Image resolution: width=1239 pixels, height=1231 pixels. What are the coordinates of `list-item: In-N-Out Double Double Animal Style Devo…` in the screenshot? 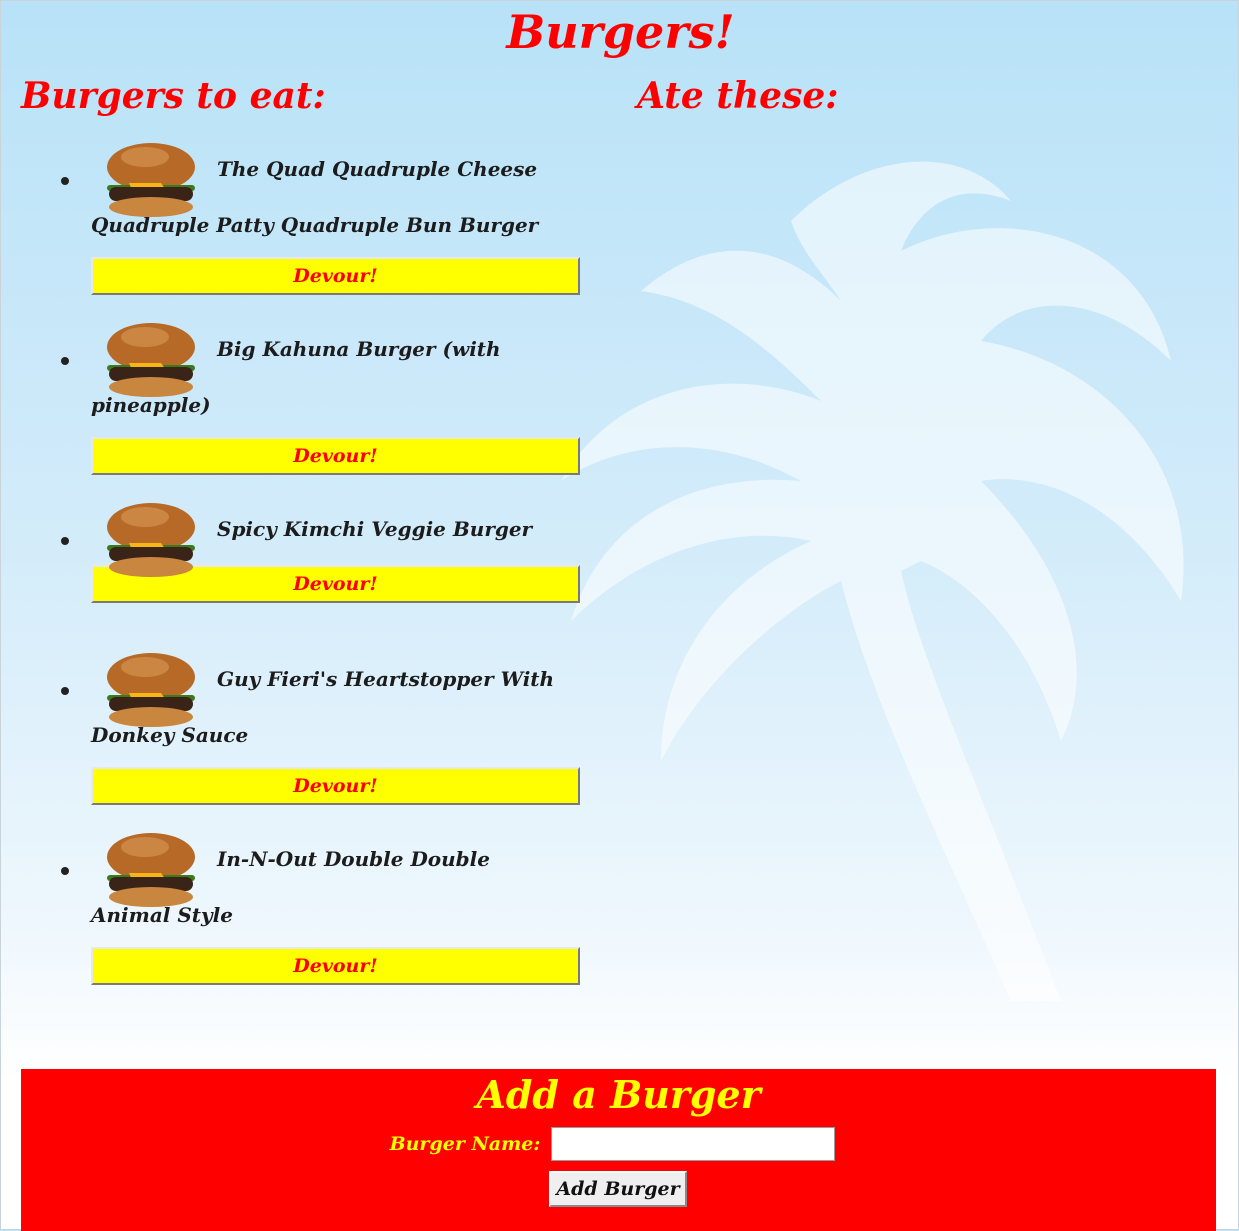 It's located at (326, 908).